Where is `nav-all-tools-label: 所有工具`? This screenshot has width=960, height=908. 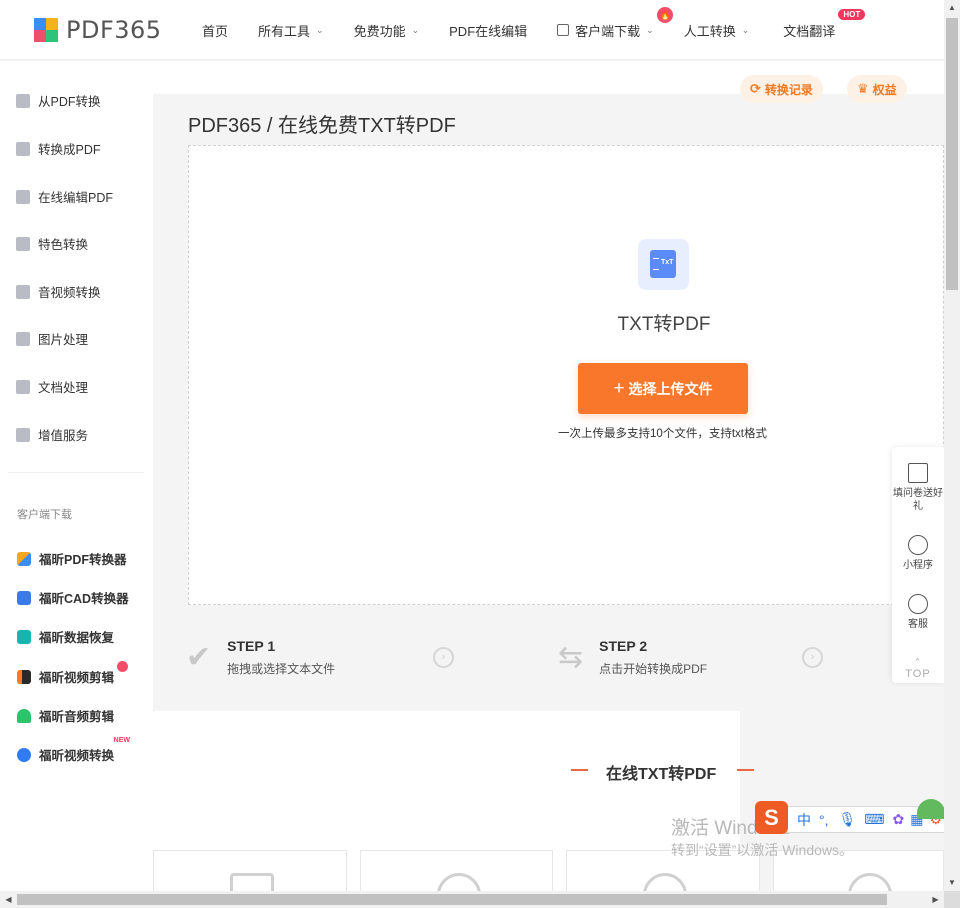
nav-all-tools-label: 所有工具 is located at coordinates (284, 31).